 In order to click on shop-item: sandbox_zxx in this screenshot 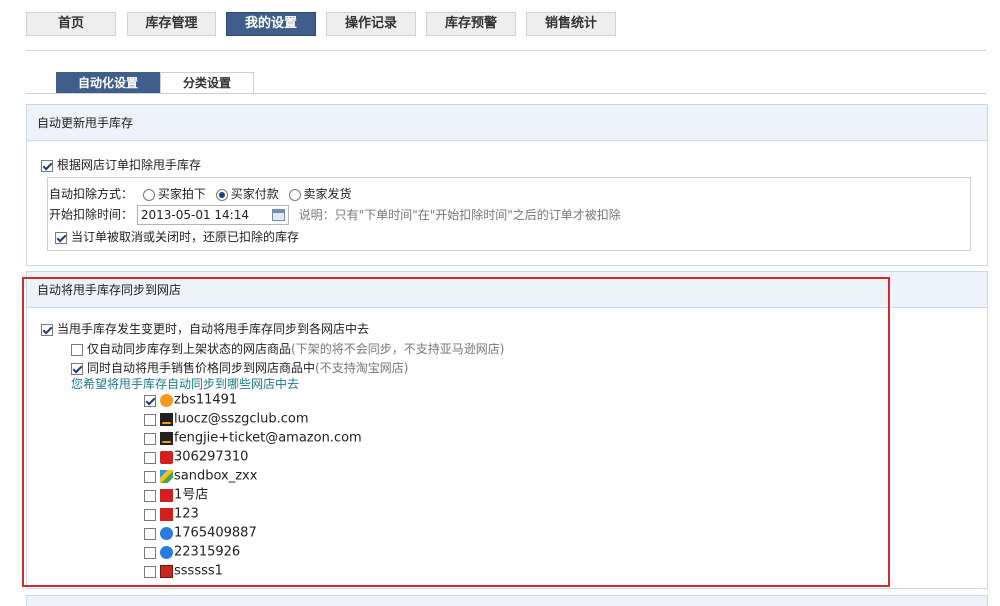, I will do `click(200, 476)`.